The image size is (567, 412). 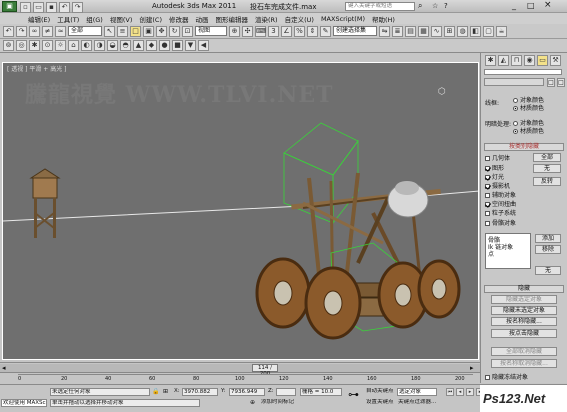 What do you see at coordinates (60, 31) in the screenshot?
I see `bind-space-warp-icon: ≈` at bounding box center [60, 31].